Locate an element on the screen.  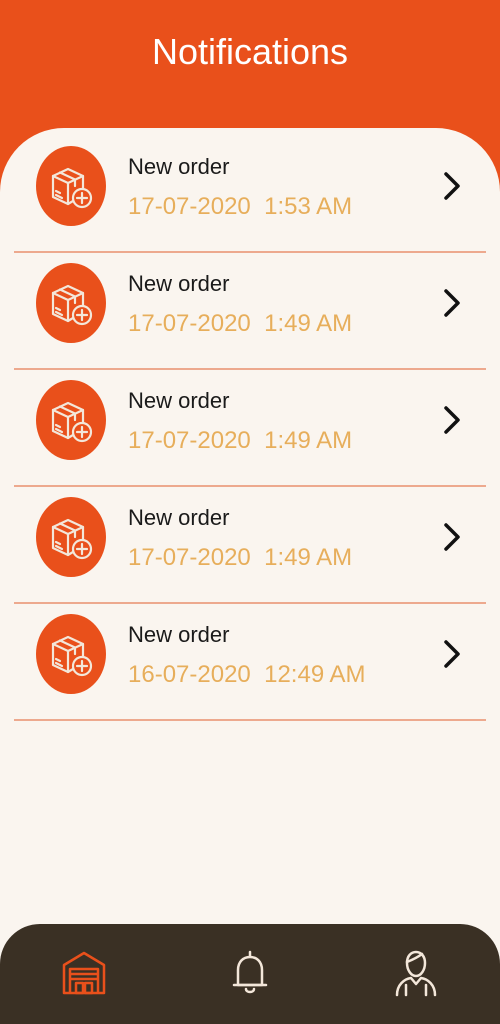
bottom-nav is located at coordinates (250, 974).